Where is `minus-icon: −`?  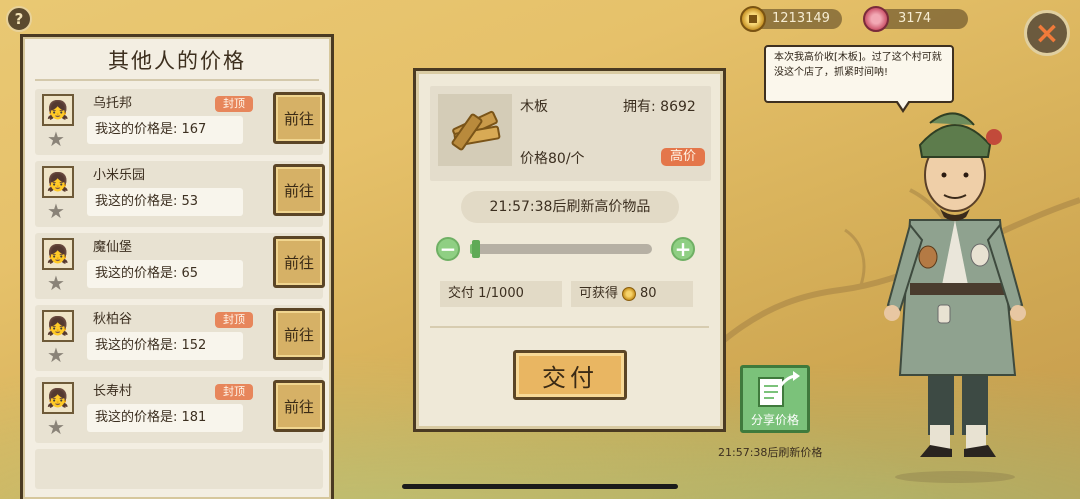
minus-icon: − is located at coordinates (448, 249).